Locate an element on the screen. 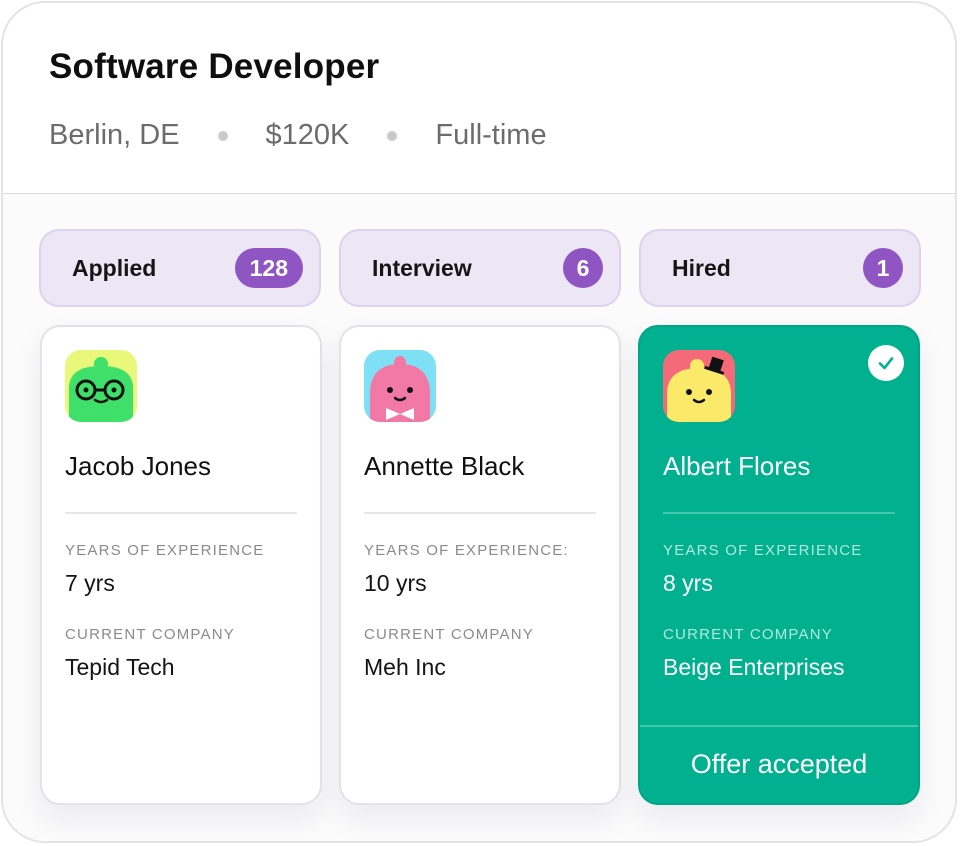 This screenshot has width=960, height=846. column-label: Interview is located at coordinates (422, 268).